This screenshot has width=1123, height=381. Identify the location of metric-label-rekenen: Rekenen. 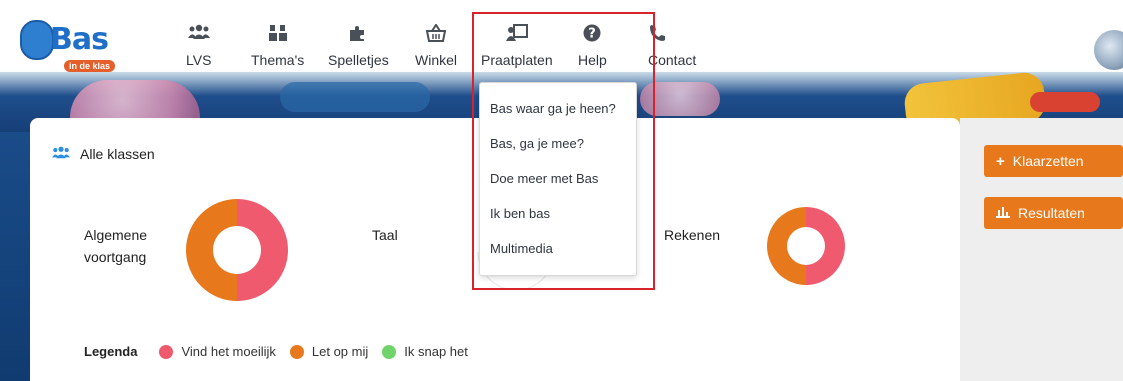
(692, 235).